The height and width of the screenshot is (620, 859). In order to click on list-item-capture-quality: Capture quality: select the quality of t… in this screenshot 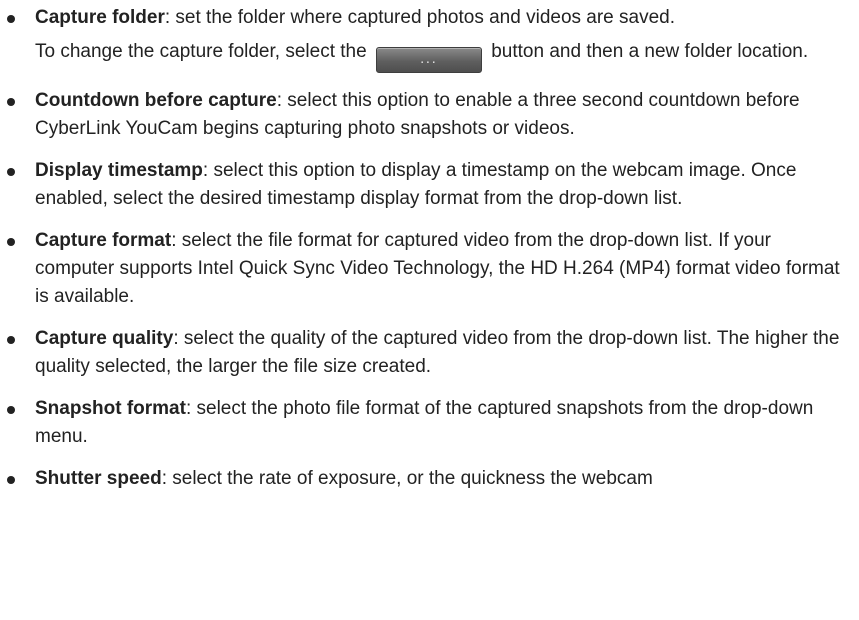, I will do `click(429, 353)`.